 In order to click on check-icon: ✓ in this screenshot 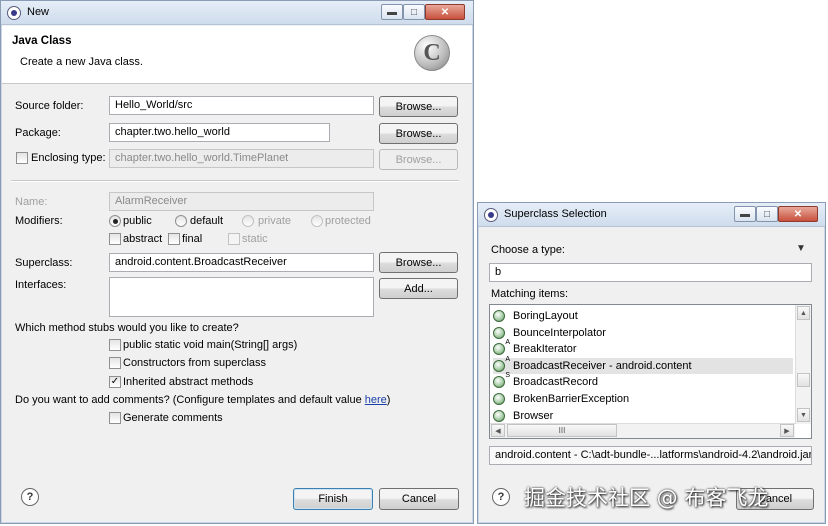, I will do `click(115, 381)`.